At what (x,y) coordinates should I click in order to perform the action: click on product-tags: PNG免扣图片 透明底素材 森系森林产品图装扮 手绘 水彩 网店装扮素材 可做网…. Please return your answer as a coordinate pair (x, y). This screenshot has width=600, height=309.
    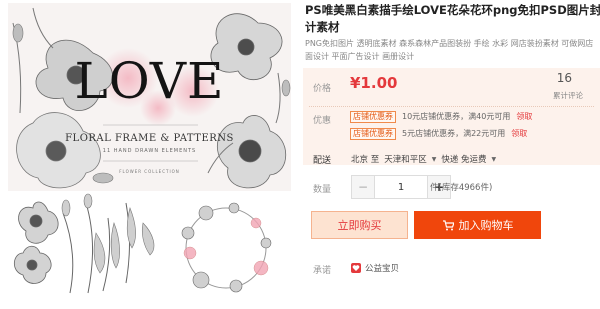
    Looking at the image, I should click on (452, 50).